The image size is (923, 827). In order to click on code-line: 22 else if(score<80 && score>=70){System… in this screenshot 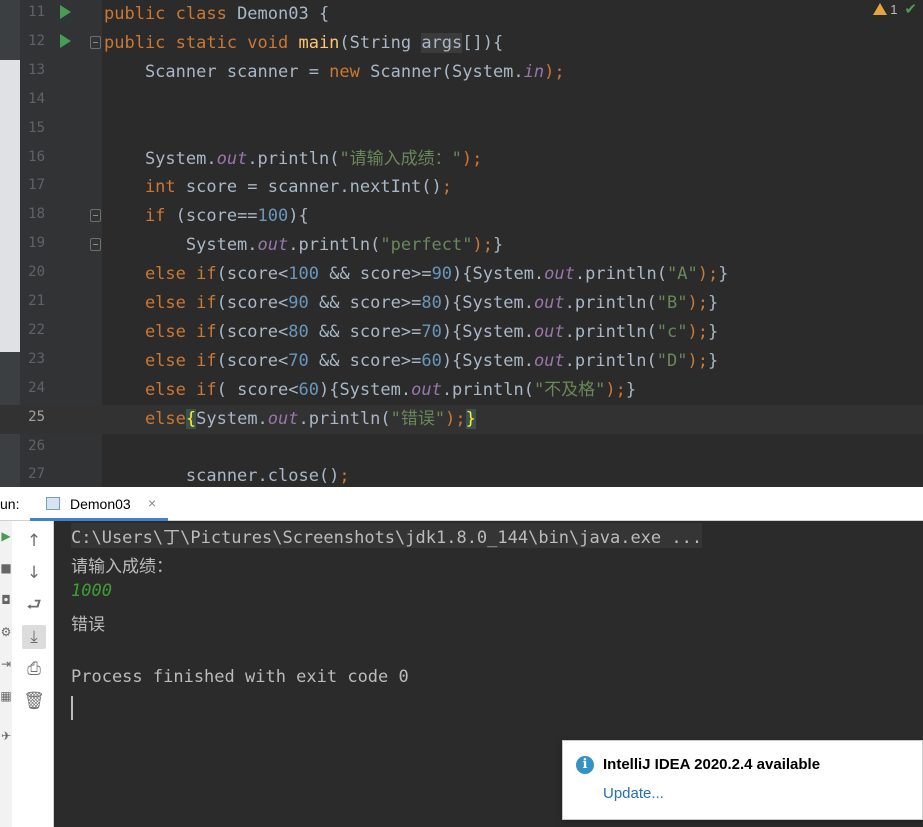, I will do `click(461, 332)`.